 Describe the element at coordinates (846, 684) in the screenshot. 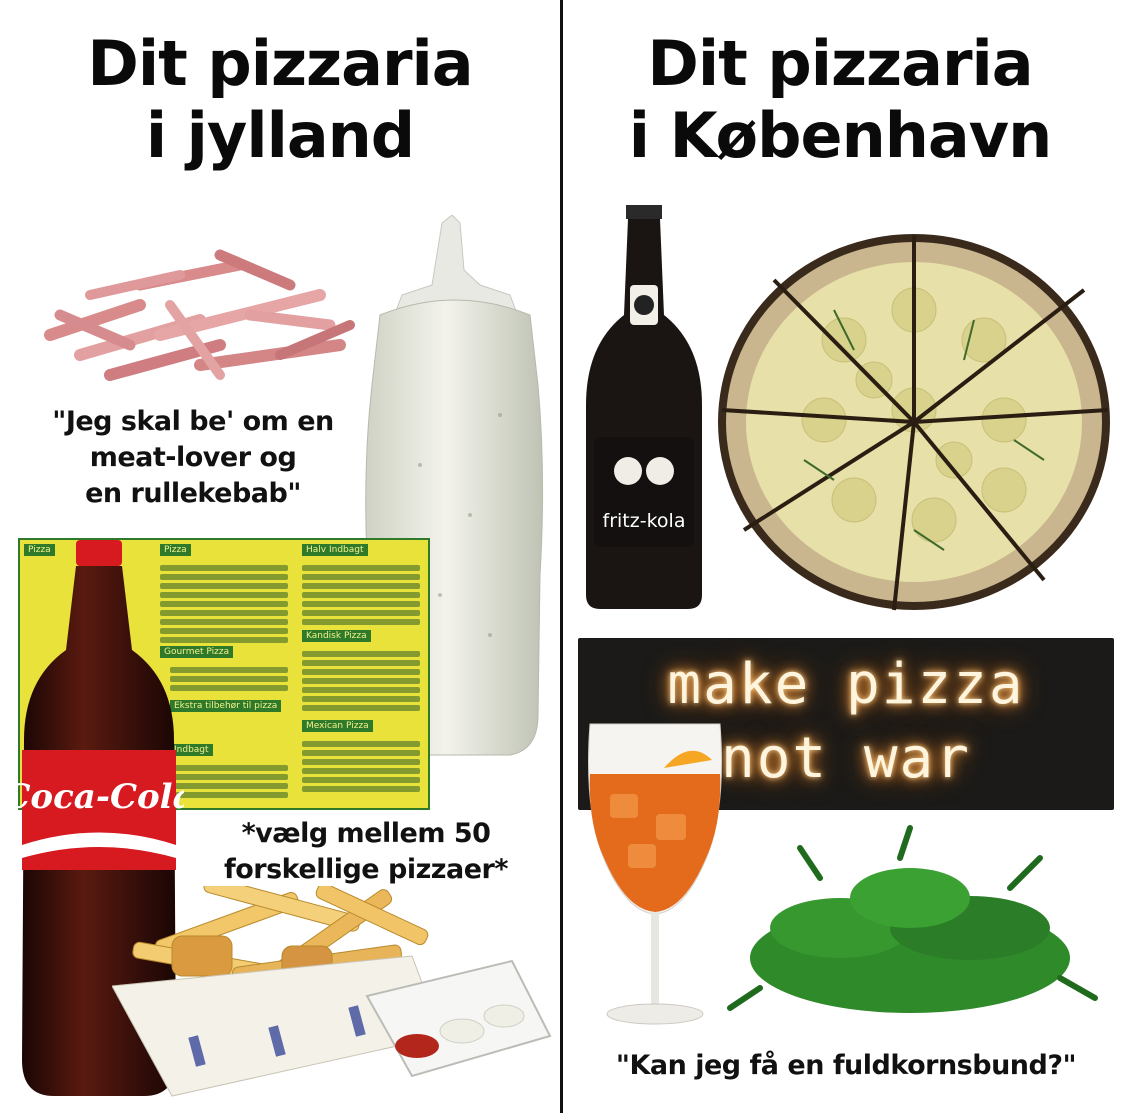

I see `neon-line1: make pizza` at that location.